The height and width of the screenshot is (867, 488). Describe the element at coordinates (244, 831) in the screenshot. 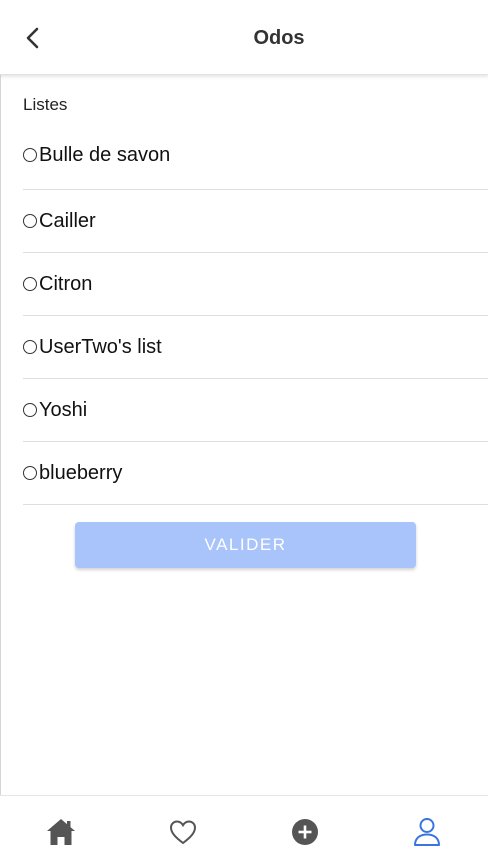

I see `bottom-nav` at that location.